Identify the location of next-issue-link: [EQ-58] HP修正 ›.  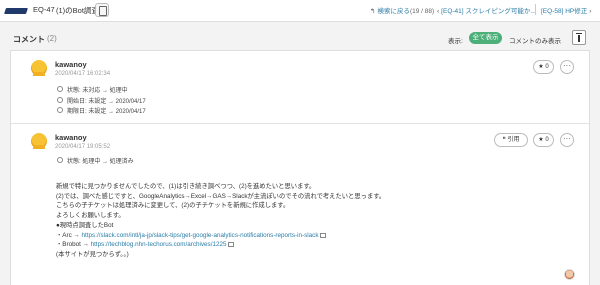
(567, 10).